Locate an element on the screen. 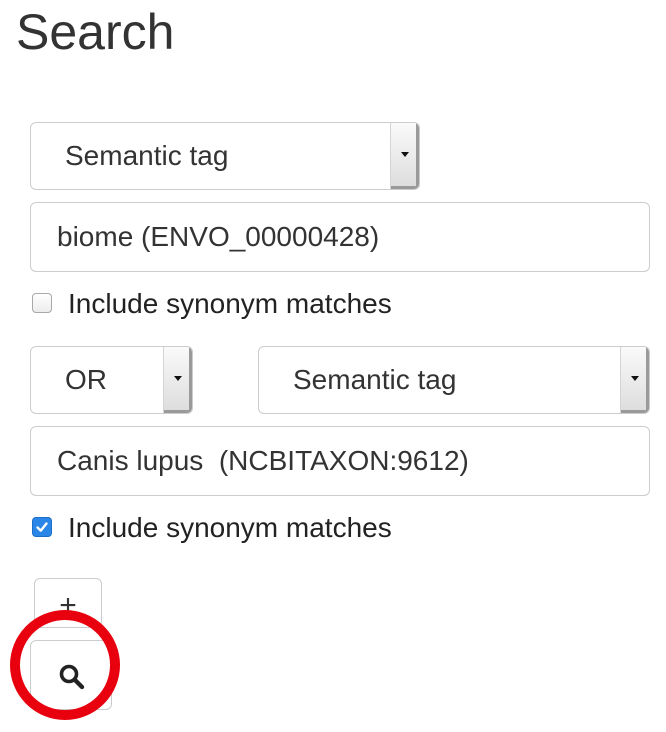 The height and width of the screenshot is (732, 666). term-input-2: Canis lupus (NCBITAXON:9612) is located at coordinates (340, 461).